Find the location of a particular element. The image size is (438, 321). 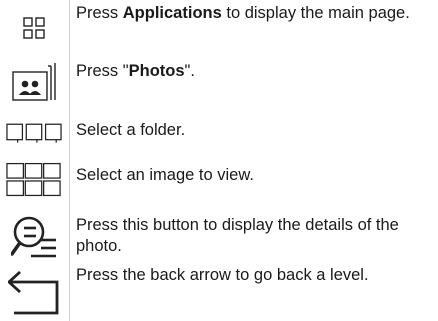

step-text: Select a folder. is located at coordinates (131, 130).